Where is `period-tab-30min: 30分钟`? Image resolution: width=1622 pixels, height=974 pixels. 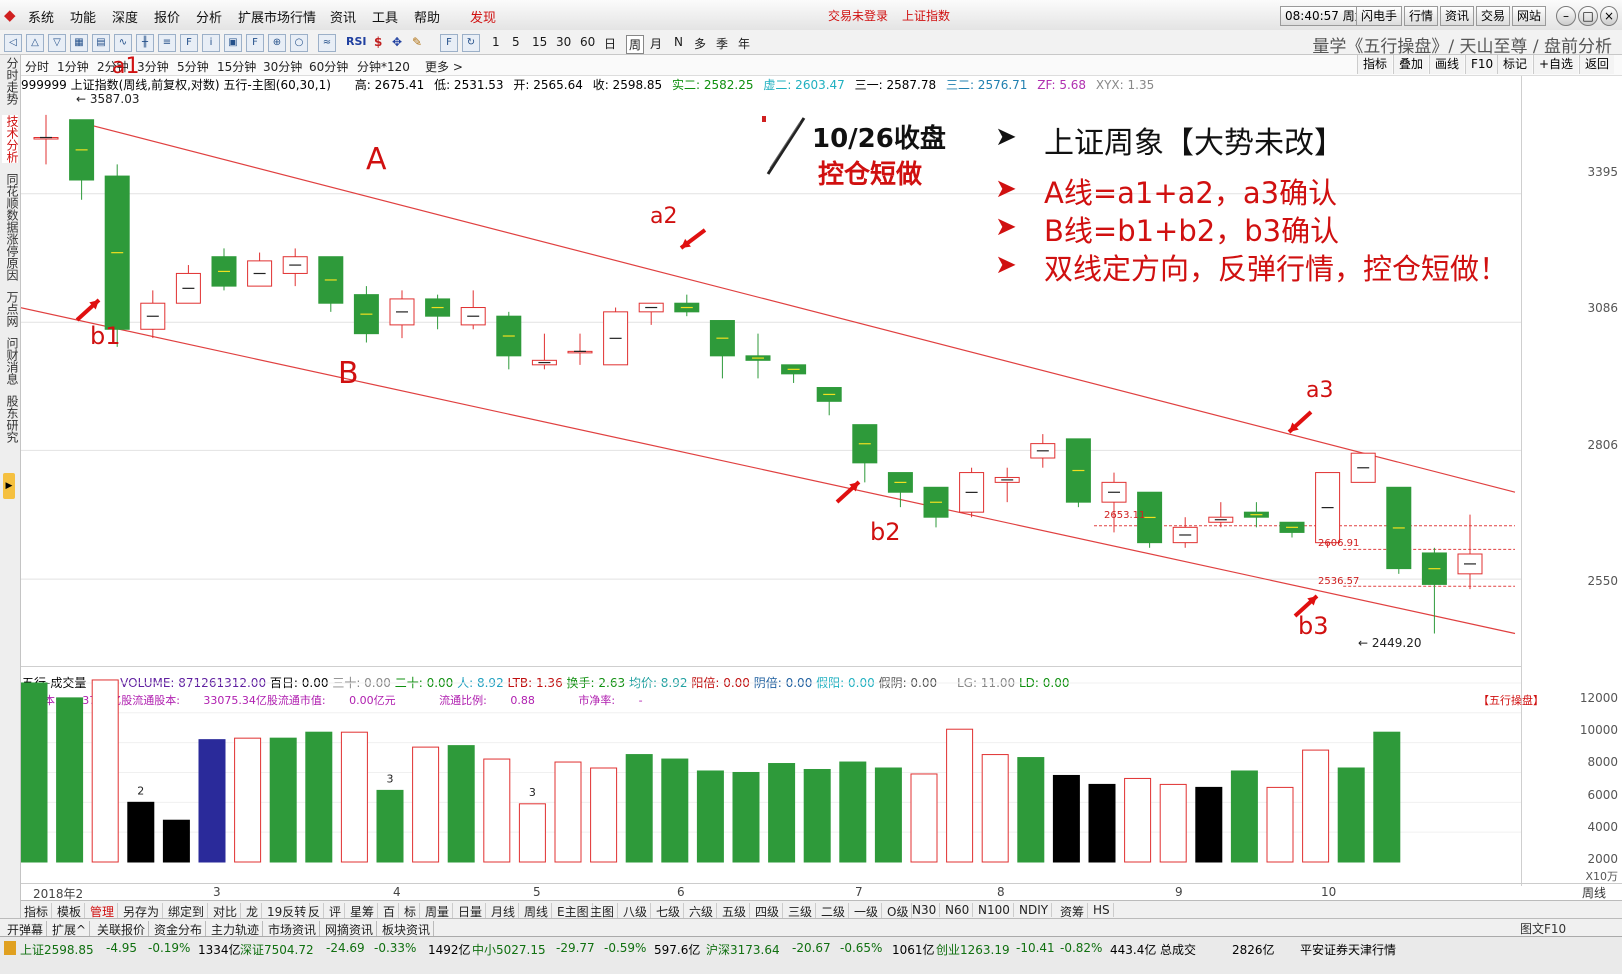 period-tab-30min: 30分钟 is located at coordinates (282, 66).